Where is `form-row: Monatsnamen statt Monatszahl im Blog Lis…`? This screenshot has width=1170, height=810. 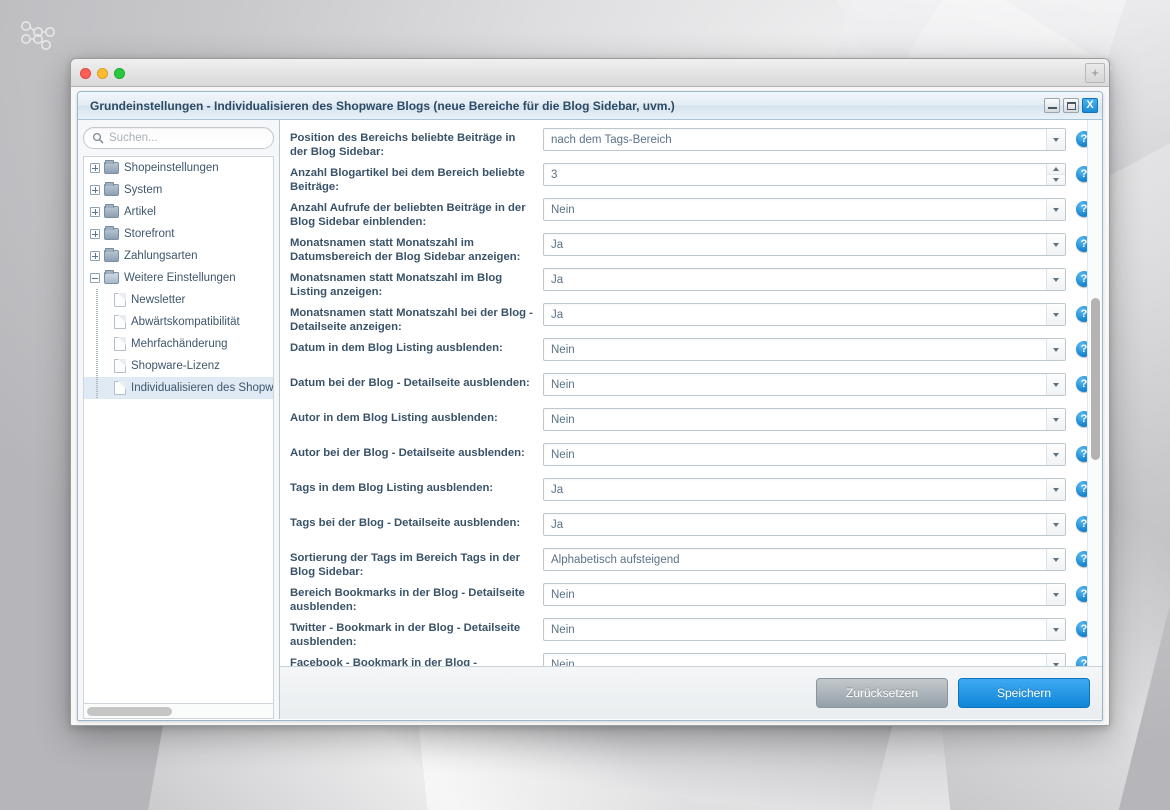 form-row: Monatsnamen statt Monatszahl im Blog Lis… is located at coordinates (691, 283).